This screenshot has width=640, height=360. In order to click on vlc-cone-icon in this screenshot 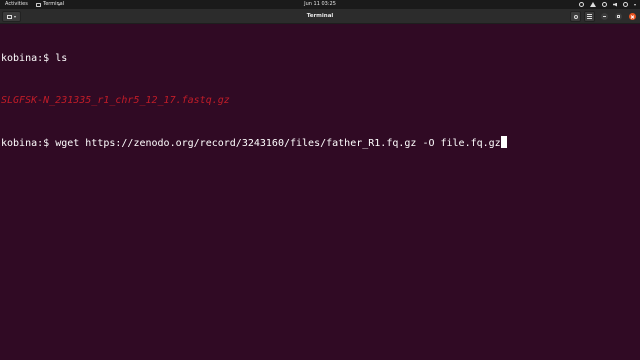, I will do `click(593, 4)`.